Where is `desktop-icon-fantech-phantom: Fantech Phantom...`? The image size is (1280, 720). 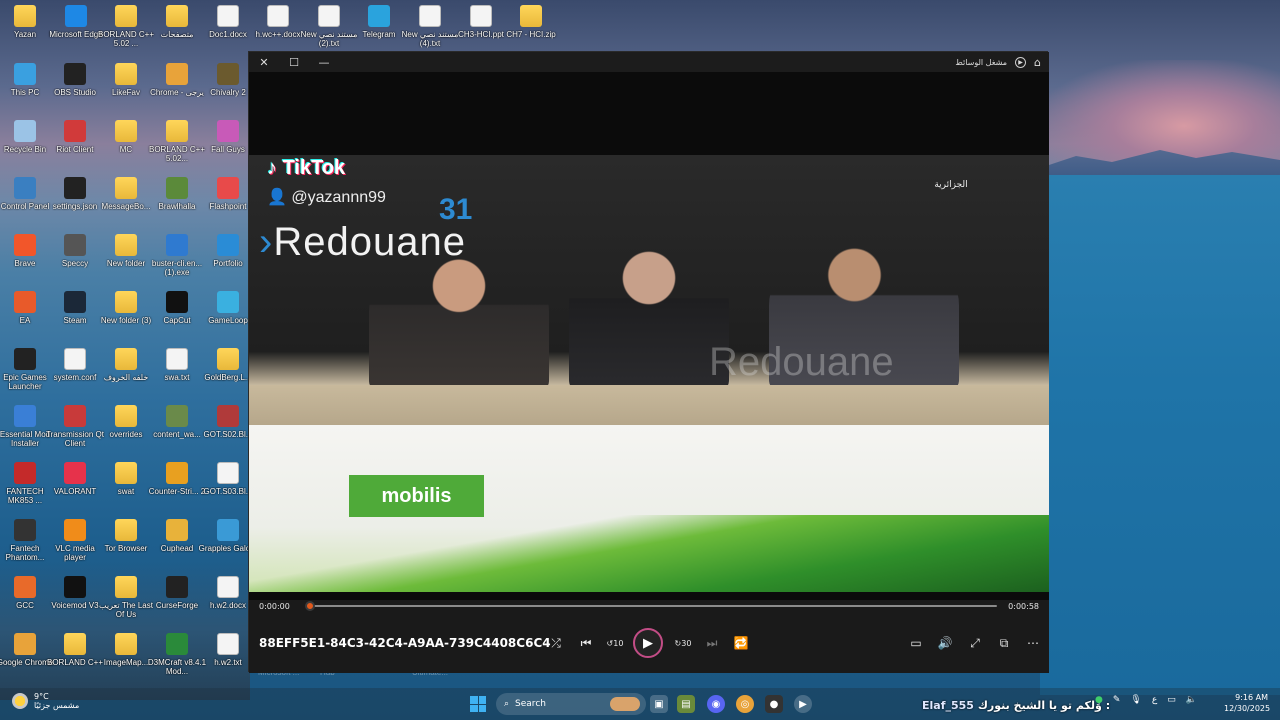
desktop-icon-fantech-phantom: Fantech Phantom... is located at coordinates (25, 547).